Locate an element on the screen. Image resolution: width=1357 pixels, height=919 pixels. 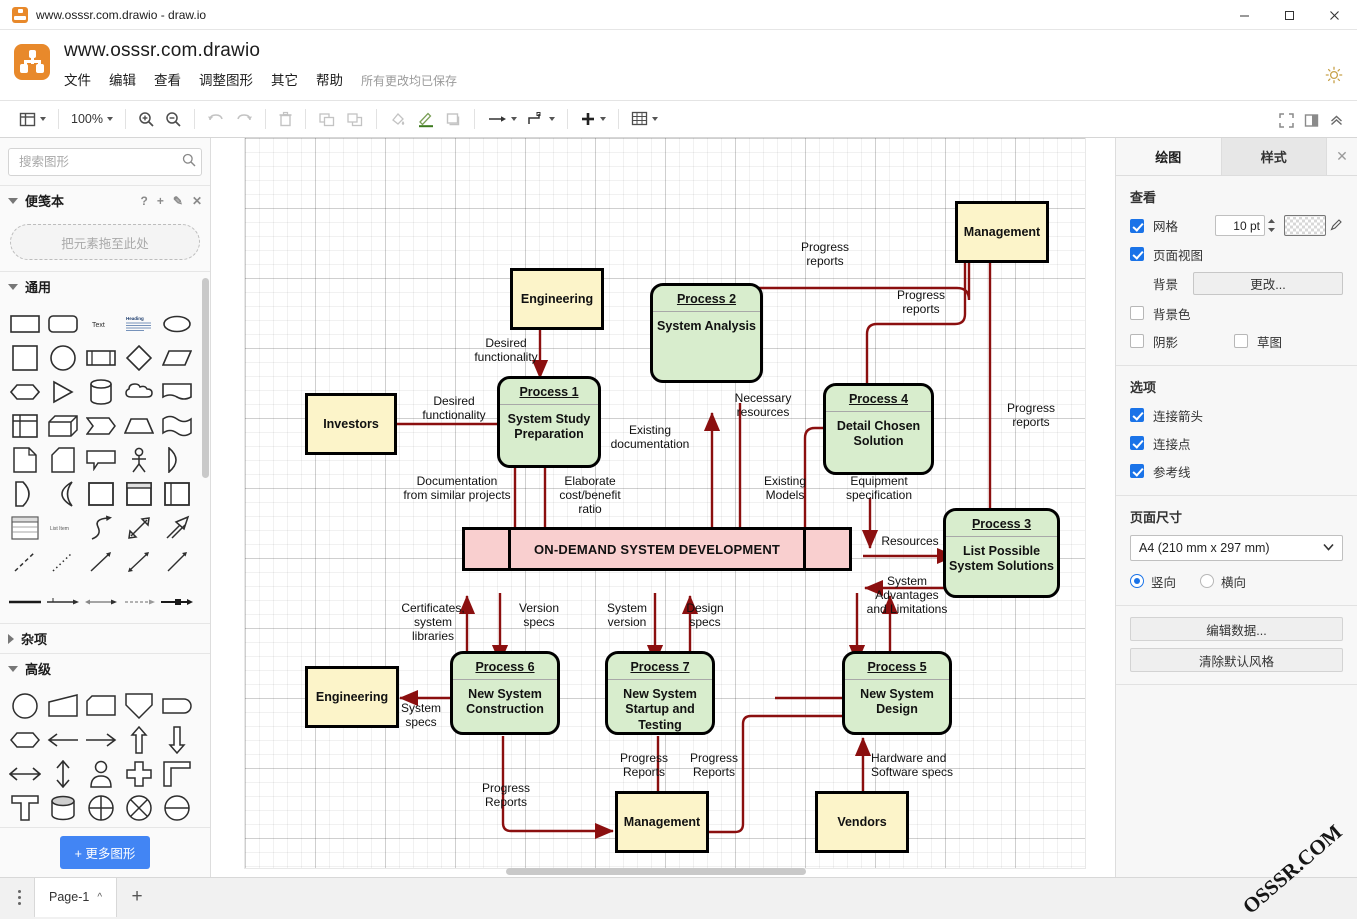
shape-note is located at coordinates (25, 460).